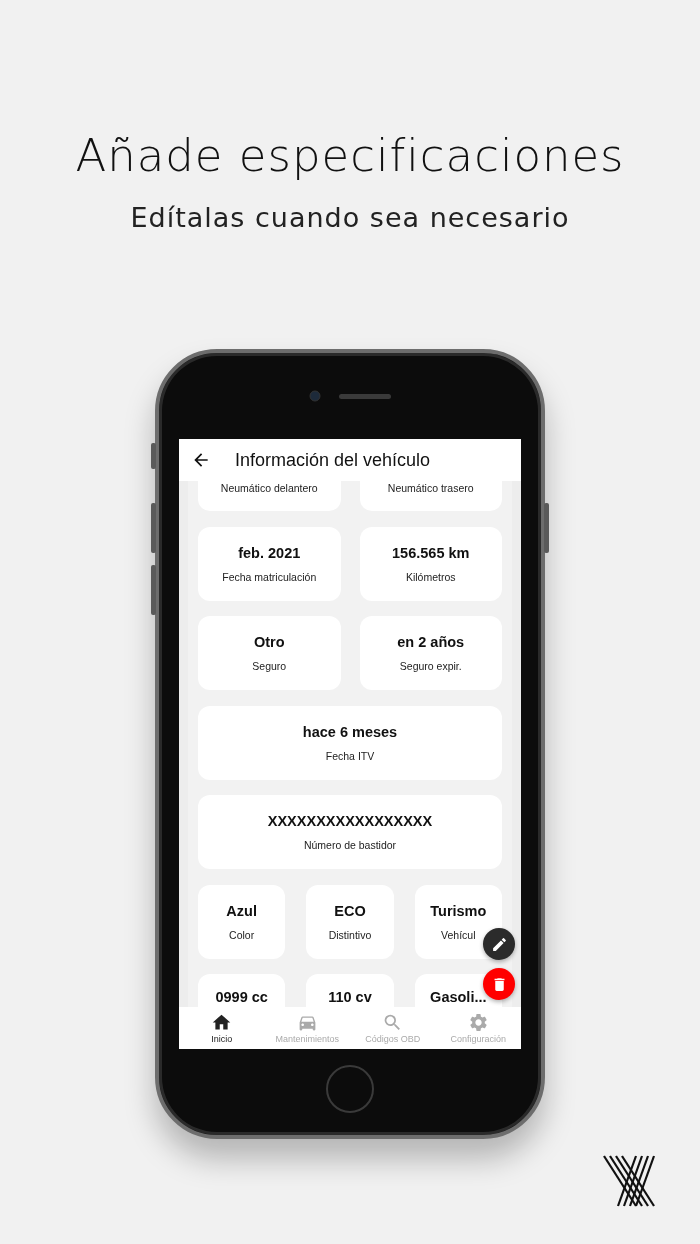 This screenshot has width=700, height=1244. I want to click on card-label: Neumático trasero, so click(430, 488).